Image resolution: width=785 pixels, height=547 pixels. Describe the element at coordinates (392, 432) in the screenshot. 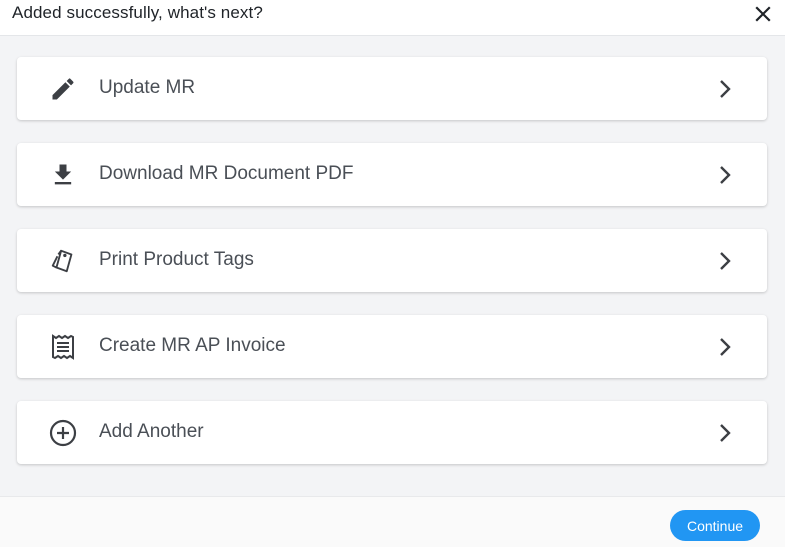

I see `add-another-option: Add Another` at that location.